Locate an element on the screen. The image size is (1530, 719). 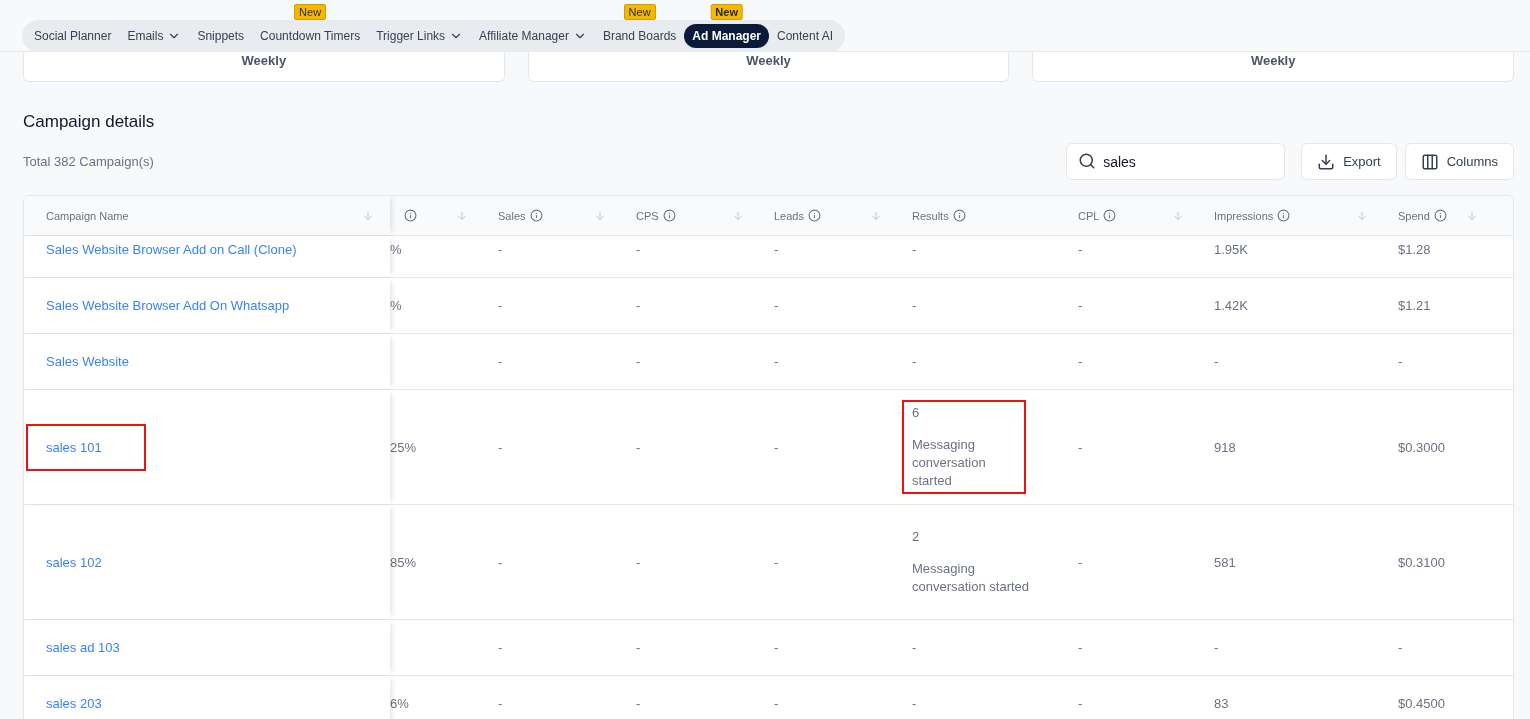
table-cell: 85% is located at coordinates (403, 562).